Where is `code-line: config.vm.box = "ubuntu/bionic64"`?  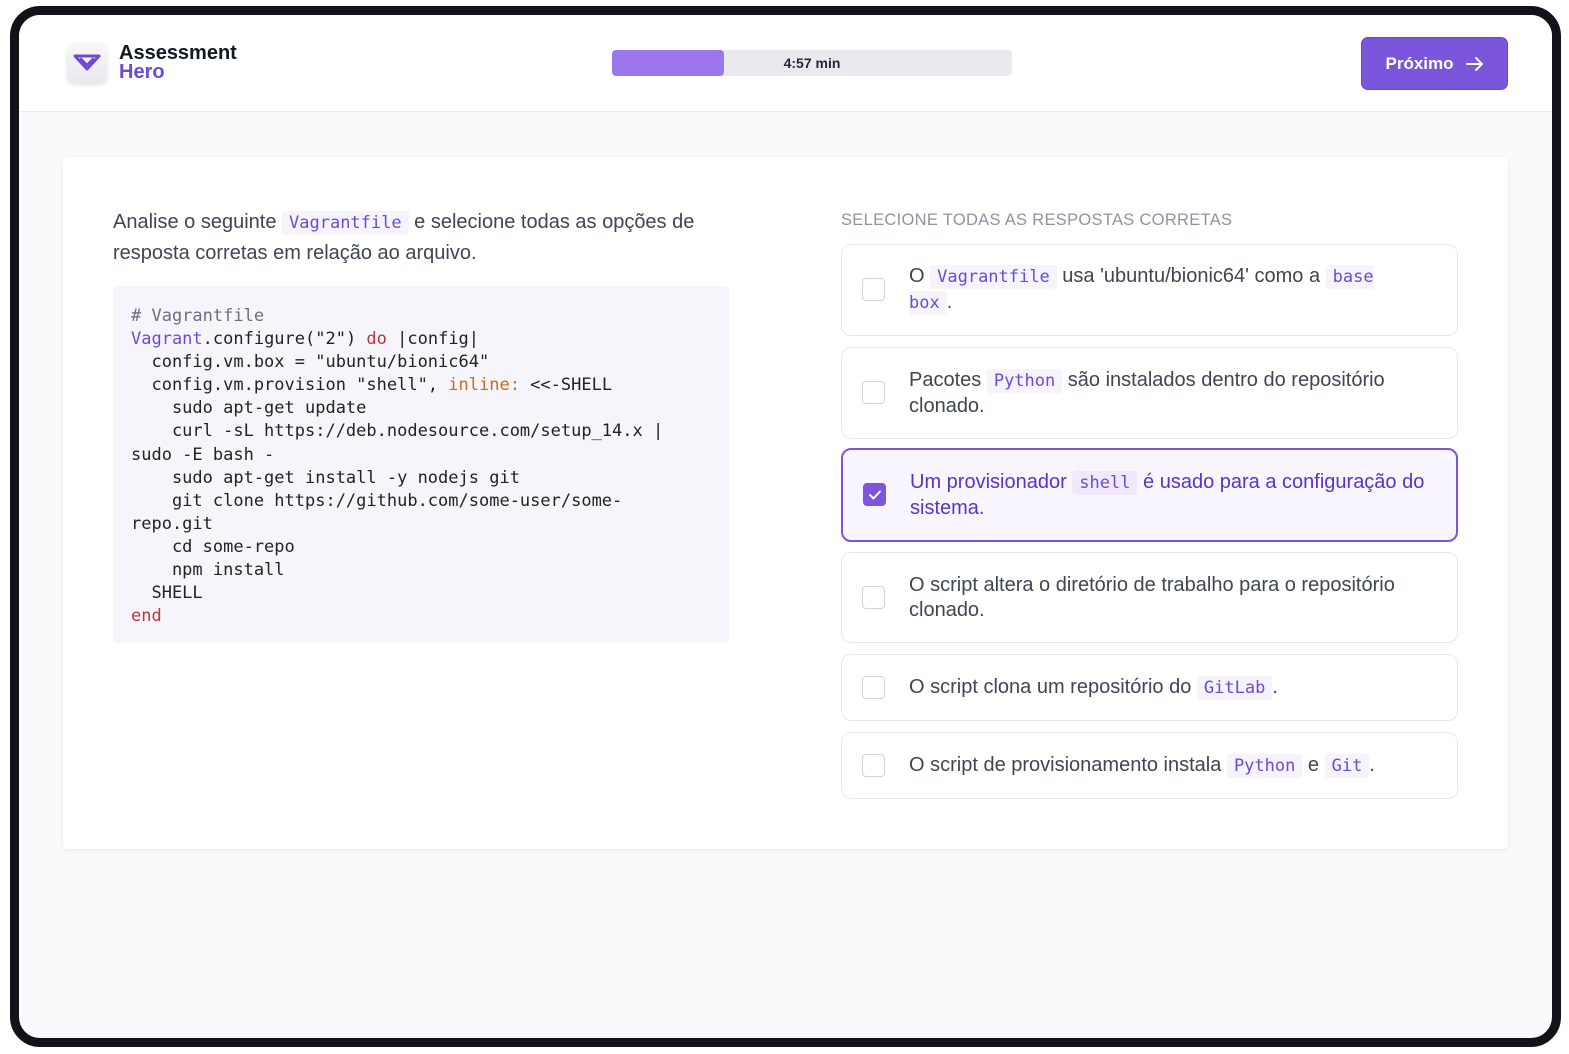
code-line: config.vm.box = "ubuntu/bionic64" is located at coordinates (310, 362).